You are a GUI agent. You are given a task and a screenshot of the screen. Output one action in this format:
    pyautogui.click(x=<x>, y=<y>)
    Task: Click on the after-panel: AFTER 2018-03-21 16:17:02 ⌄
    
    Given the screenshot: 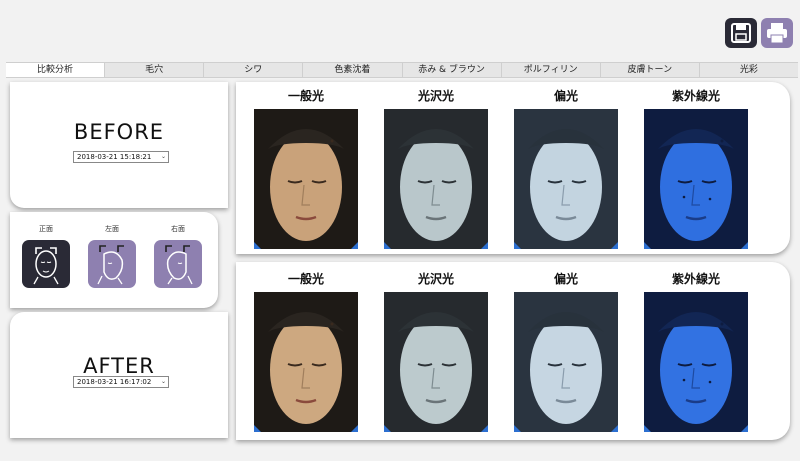 What is the action you would take?
    pyautogui.click(x=119, y=375)
    